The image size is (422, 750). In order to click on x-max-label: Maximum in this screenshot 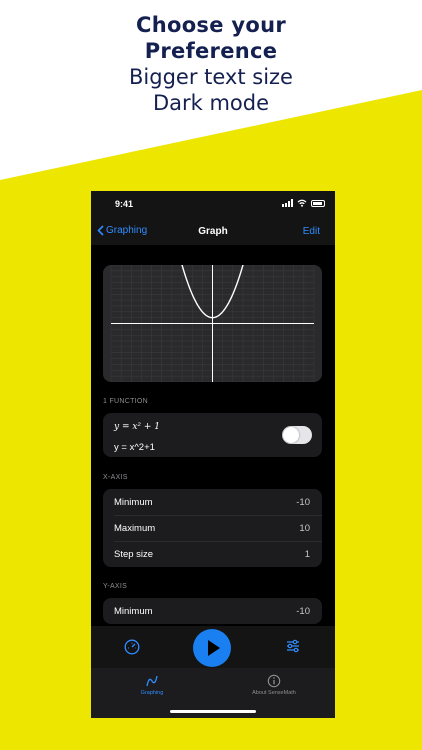, I will do `click(135, 528)`.